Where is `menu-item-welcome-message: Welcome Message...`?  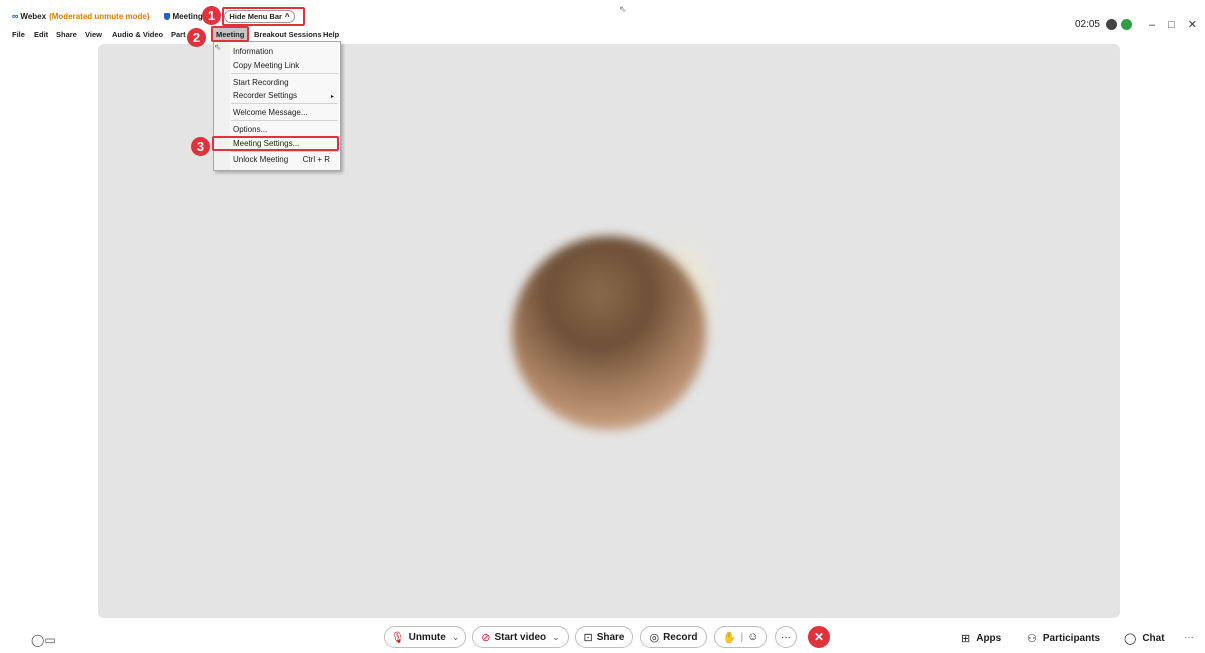 menu-item-welcome-message: Welcome Message... is located at coordinates (270, 112).